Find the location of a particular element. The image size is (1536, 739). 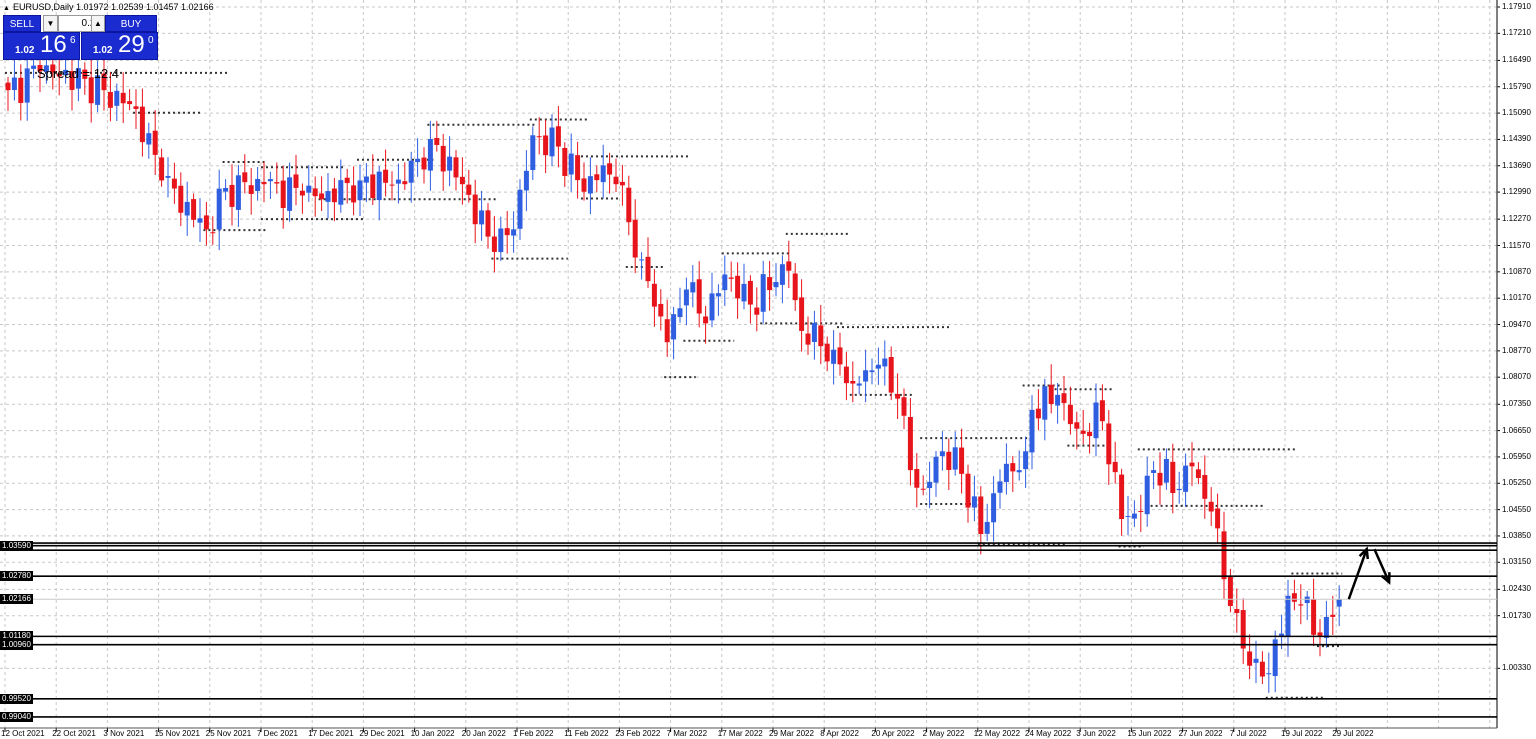

sell-price-pips: 16 is located at coordinates (53, 44).